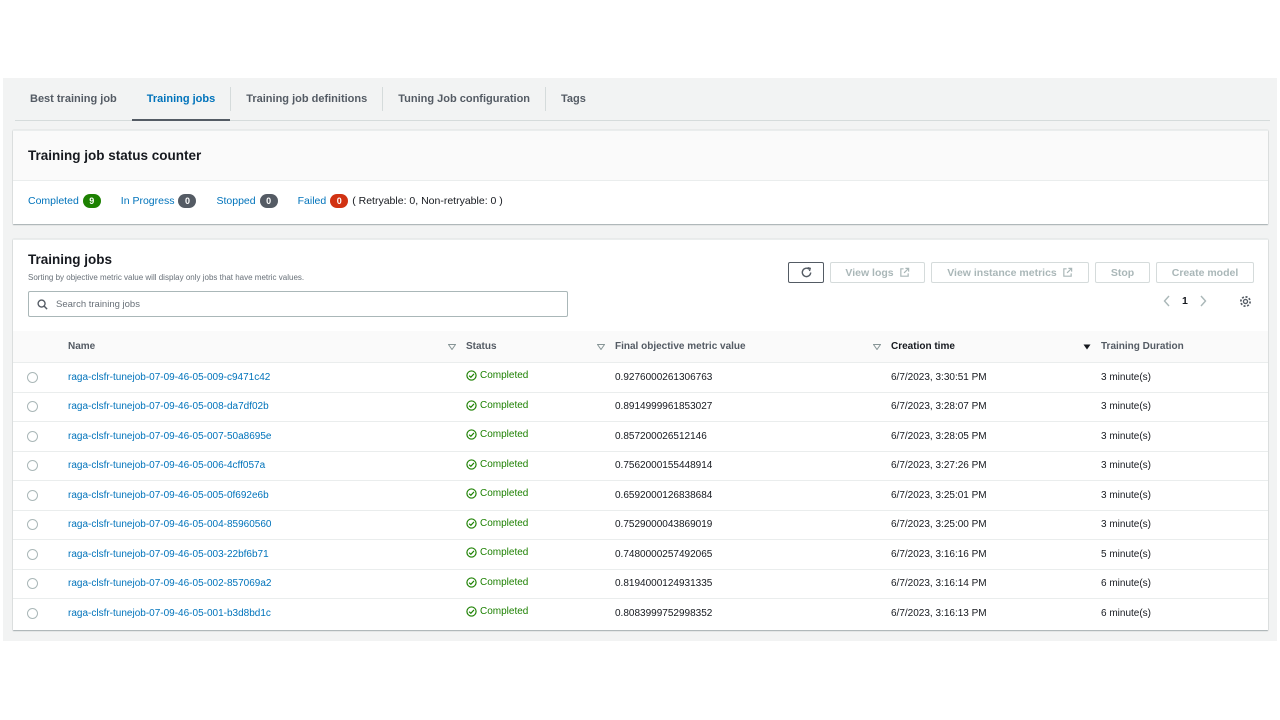  I want to click on metric-column-header: Final objective metric value, so click(753, 347).